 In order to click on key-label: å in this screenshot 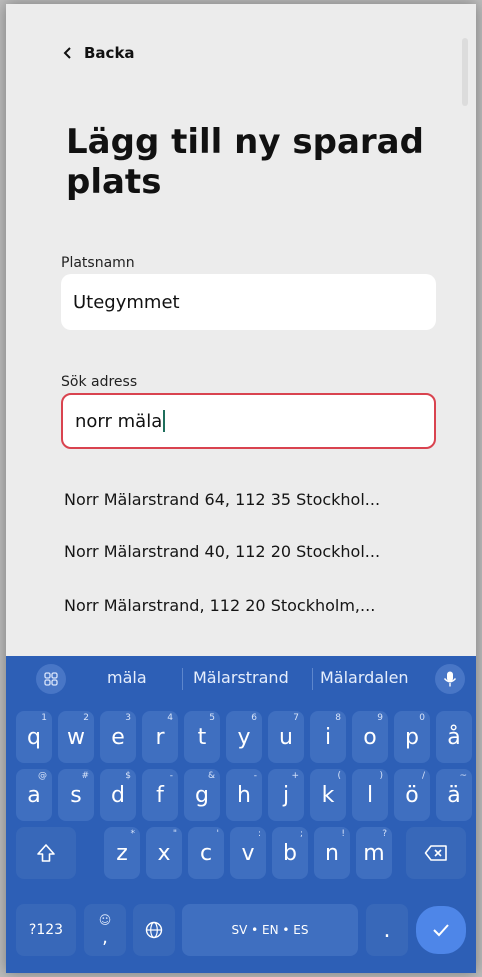, I will do `click(454, 737)`.